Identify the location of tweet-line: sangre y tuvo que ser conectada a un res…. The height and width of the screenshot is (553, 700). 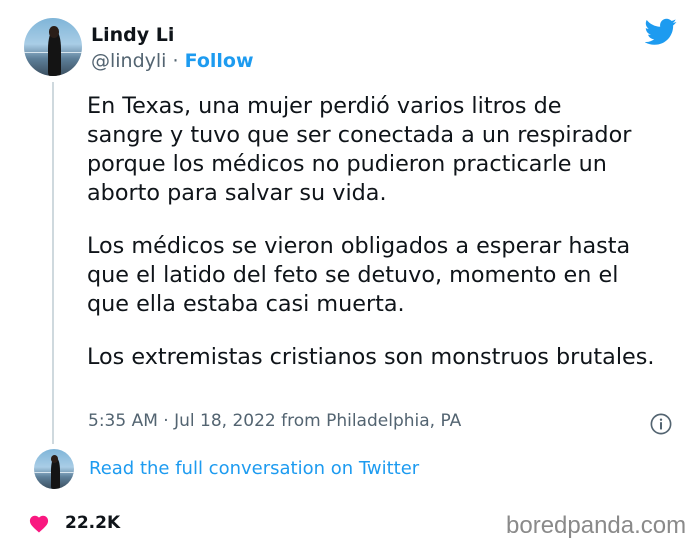
(359, 135).